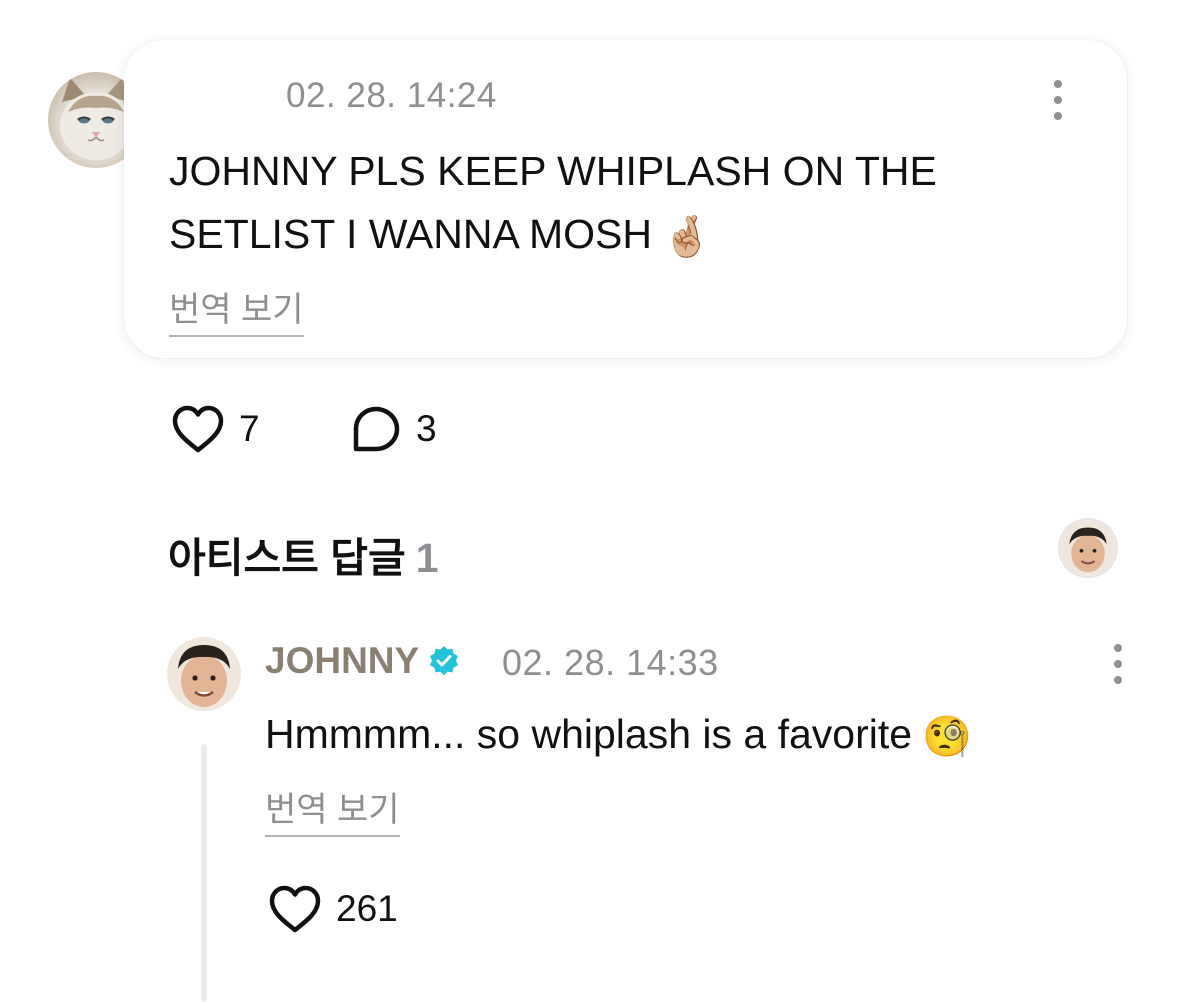 Image resolution: width=1179 pixels, height=1002 pixels. Describe the element at coordinates (947, 737) in the screenshot. I see `monocle-face-emoji: 🧐` at that location.